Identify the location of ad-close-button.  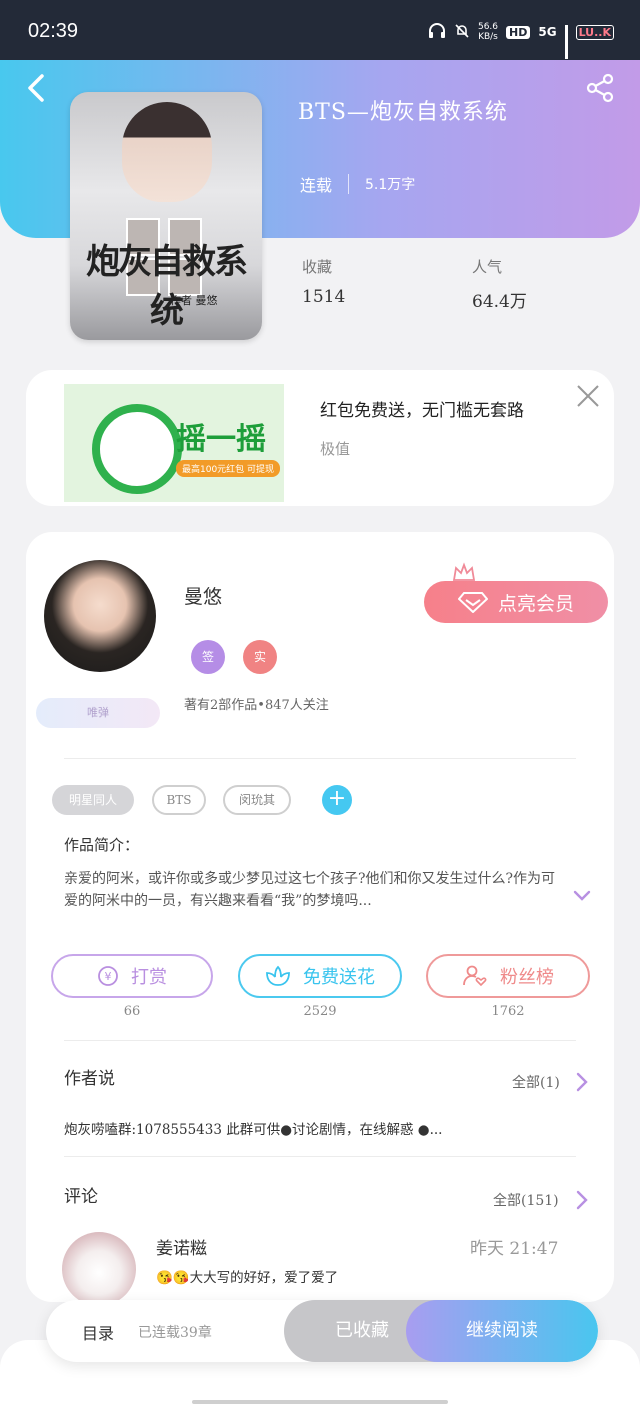
(588, 396).